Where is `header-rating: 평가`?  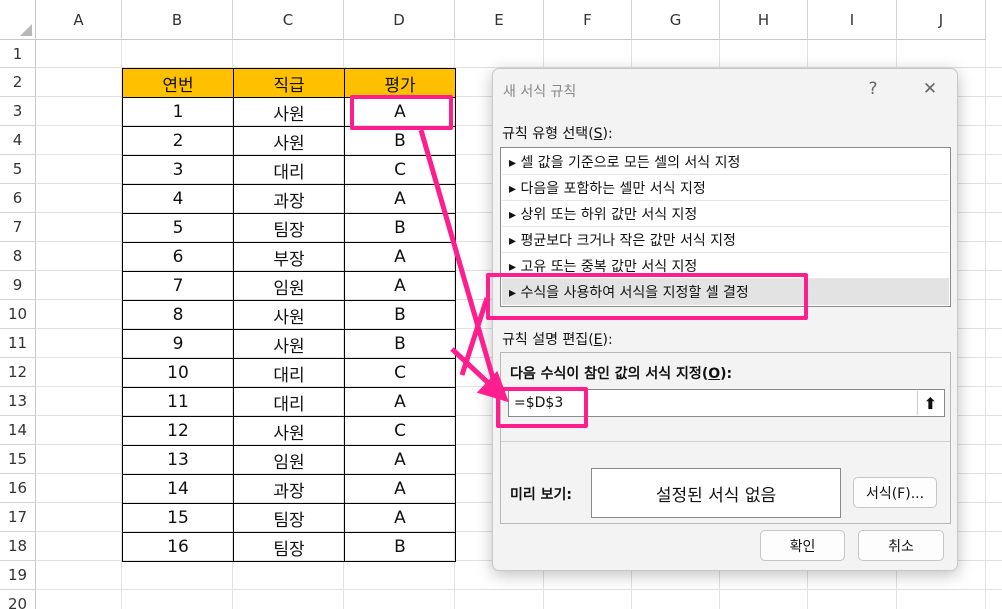 header-rating: 평가 is located at coordinates (400, 83).